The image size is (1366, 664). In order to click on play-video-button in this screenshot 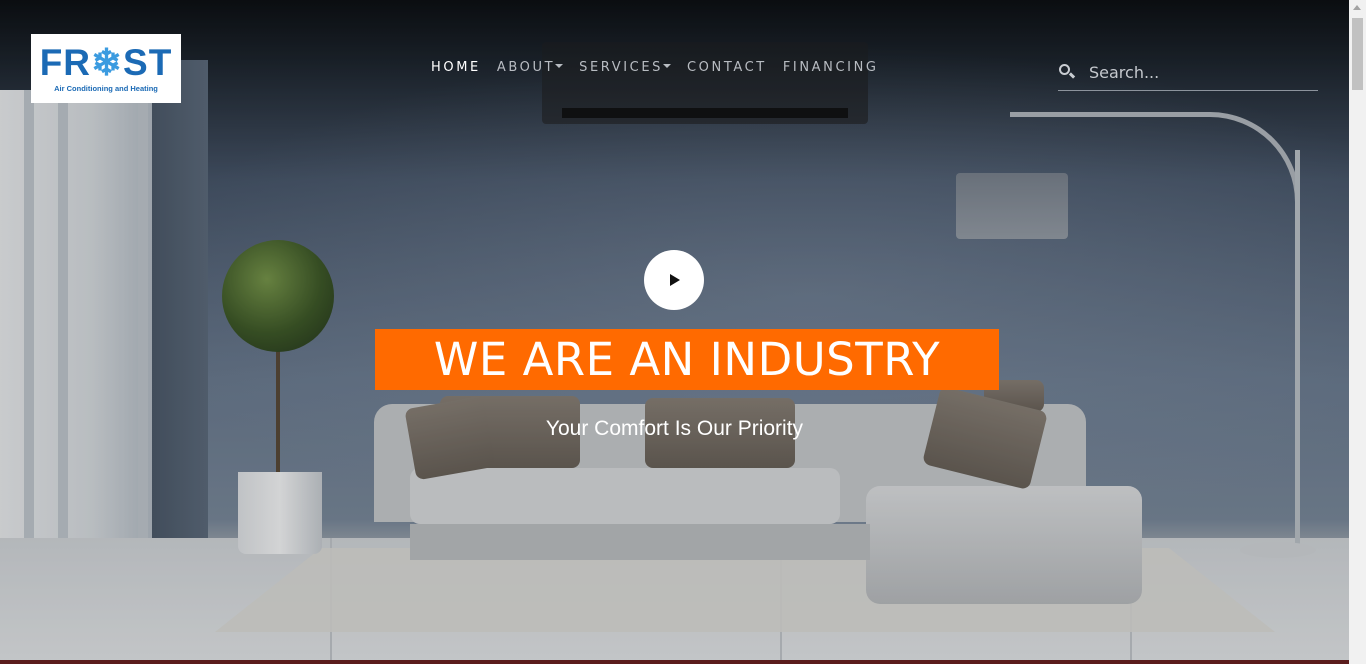, I will do `click(674, 280)`.